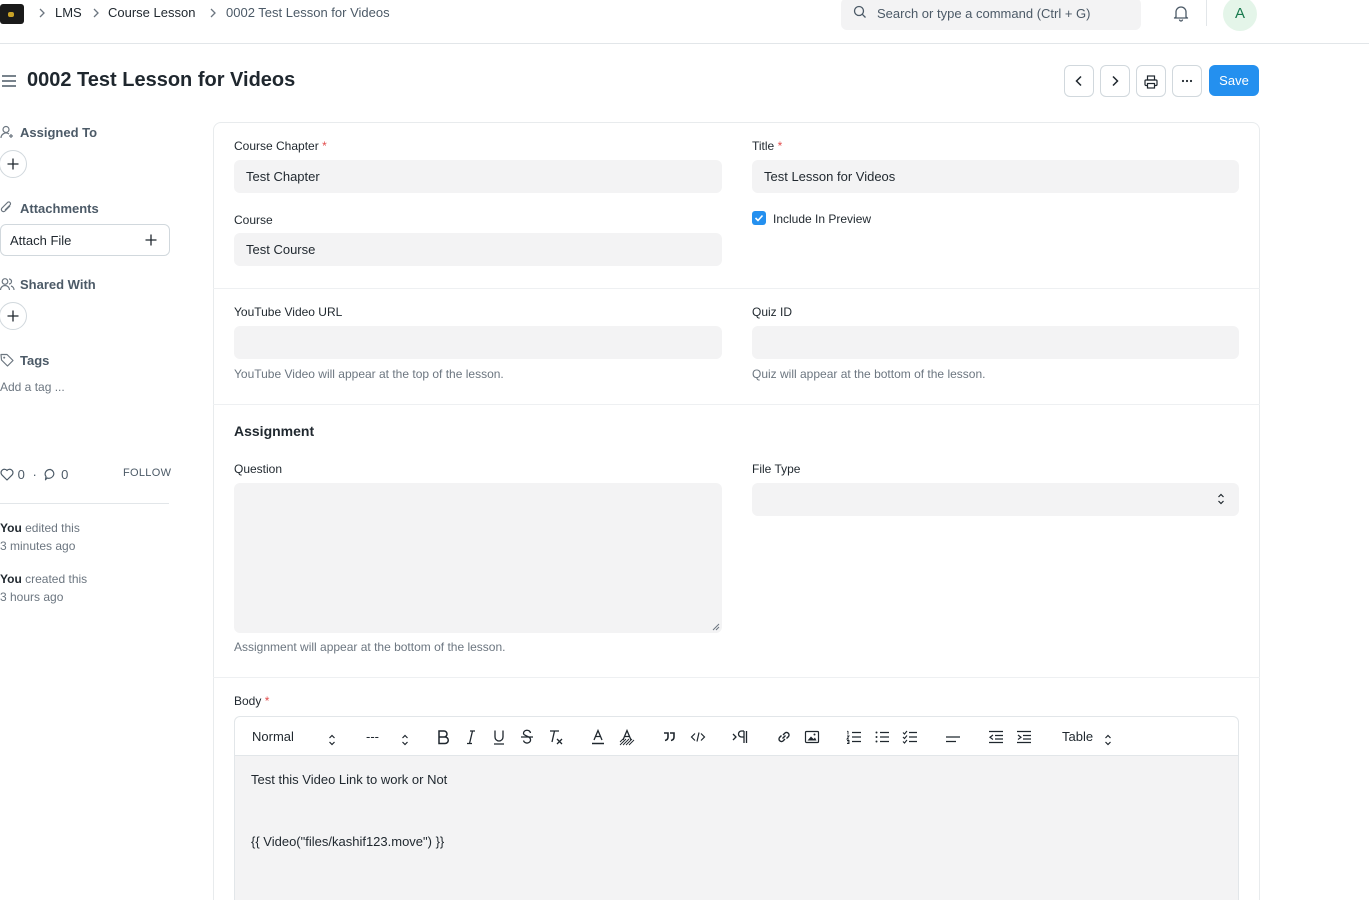 The width and height of the screenshot is (1369, 900). What do you see at coordinates (6, 207) in the screenshot?
I see `paperclip-icon` at bounding box center [6, 207].